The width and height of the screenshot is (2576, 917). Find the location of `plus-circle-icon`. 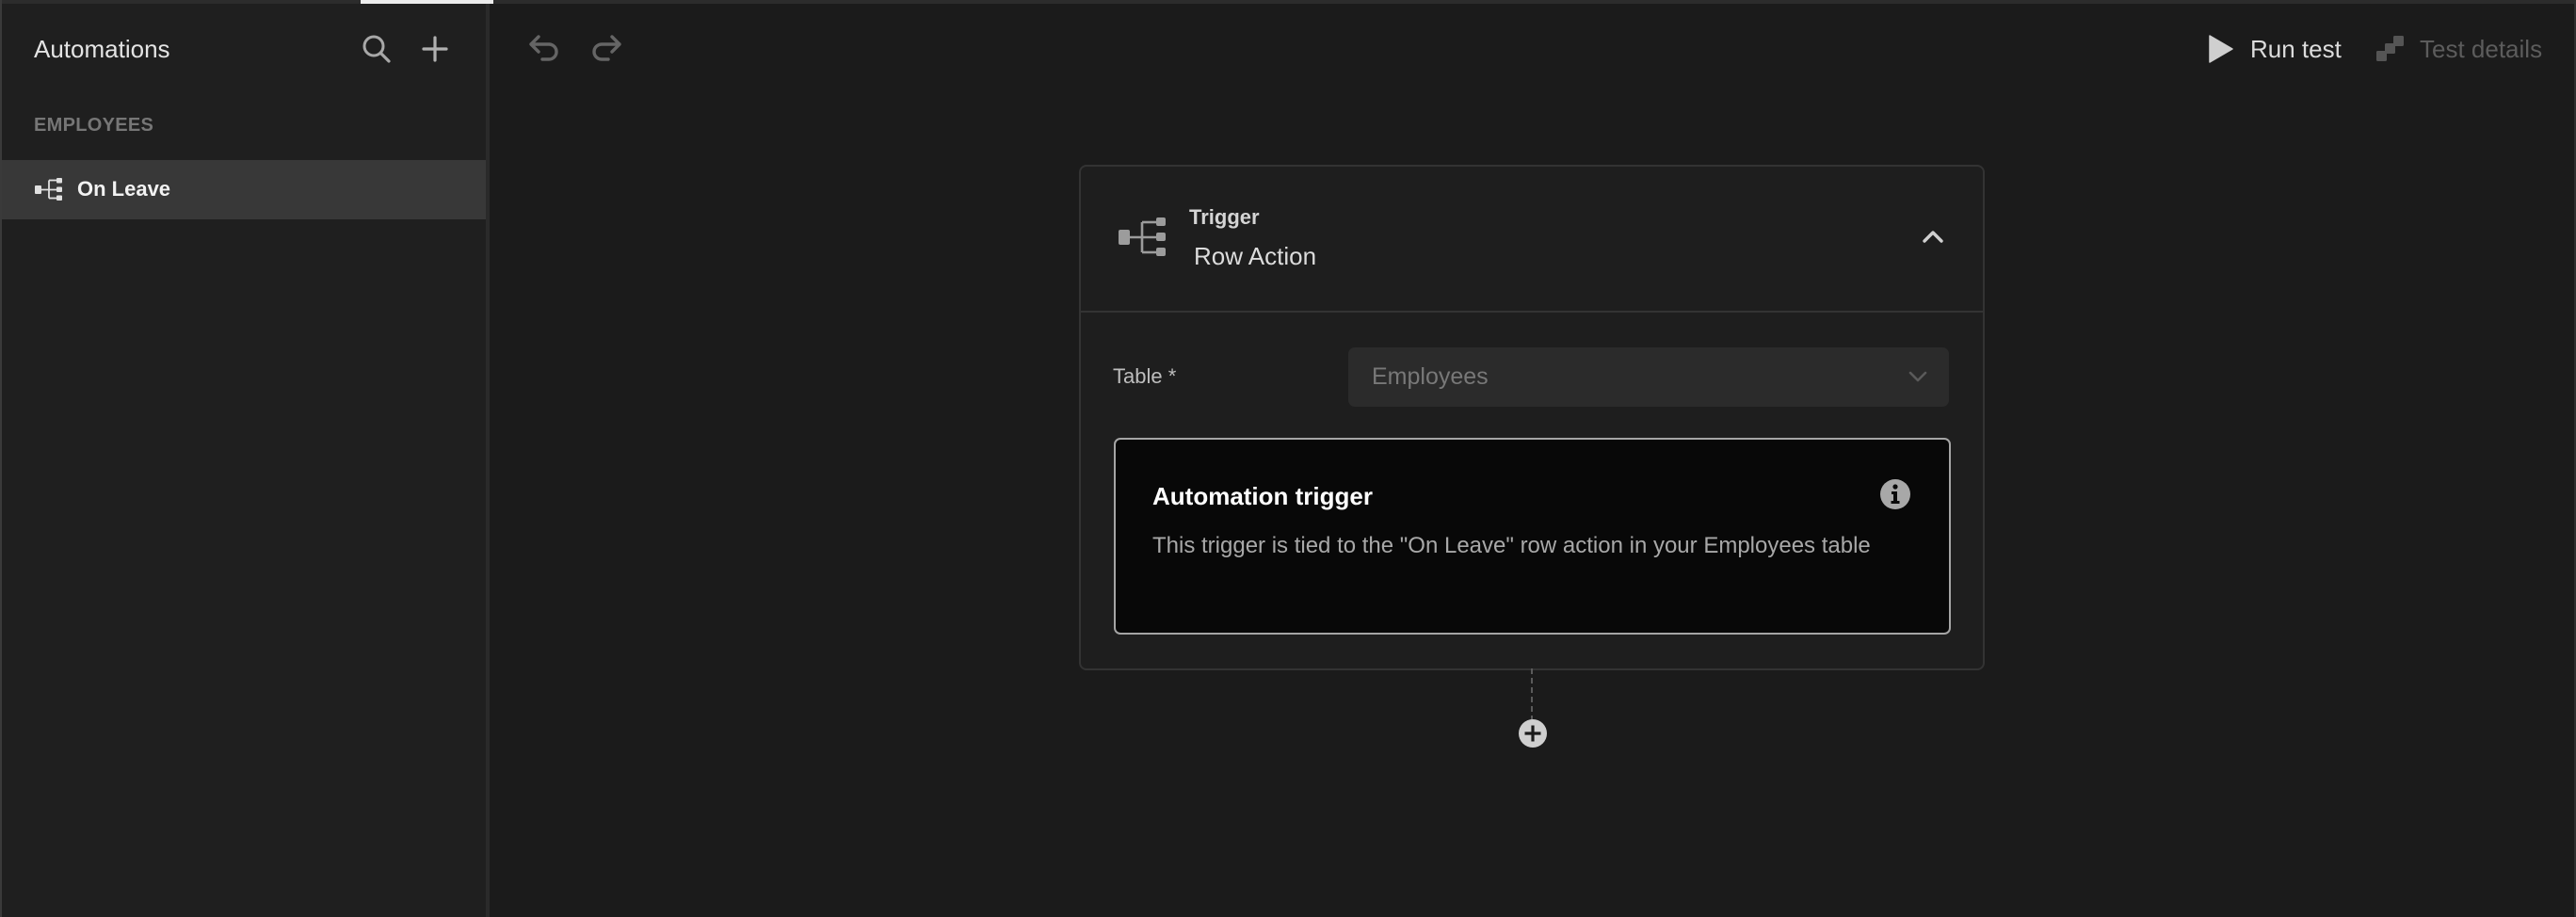

plus-circle-icon is located at coordinates (1533, 734).